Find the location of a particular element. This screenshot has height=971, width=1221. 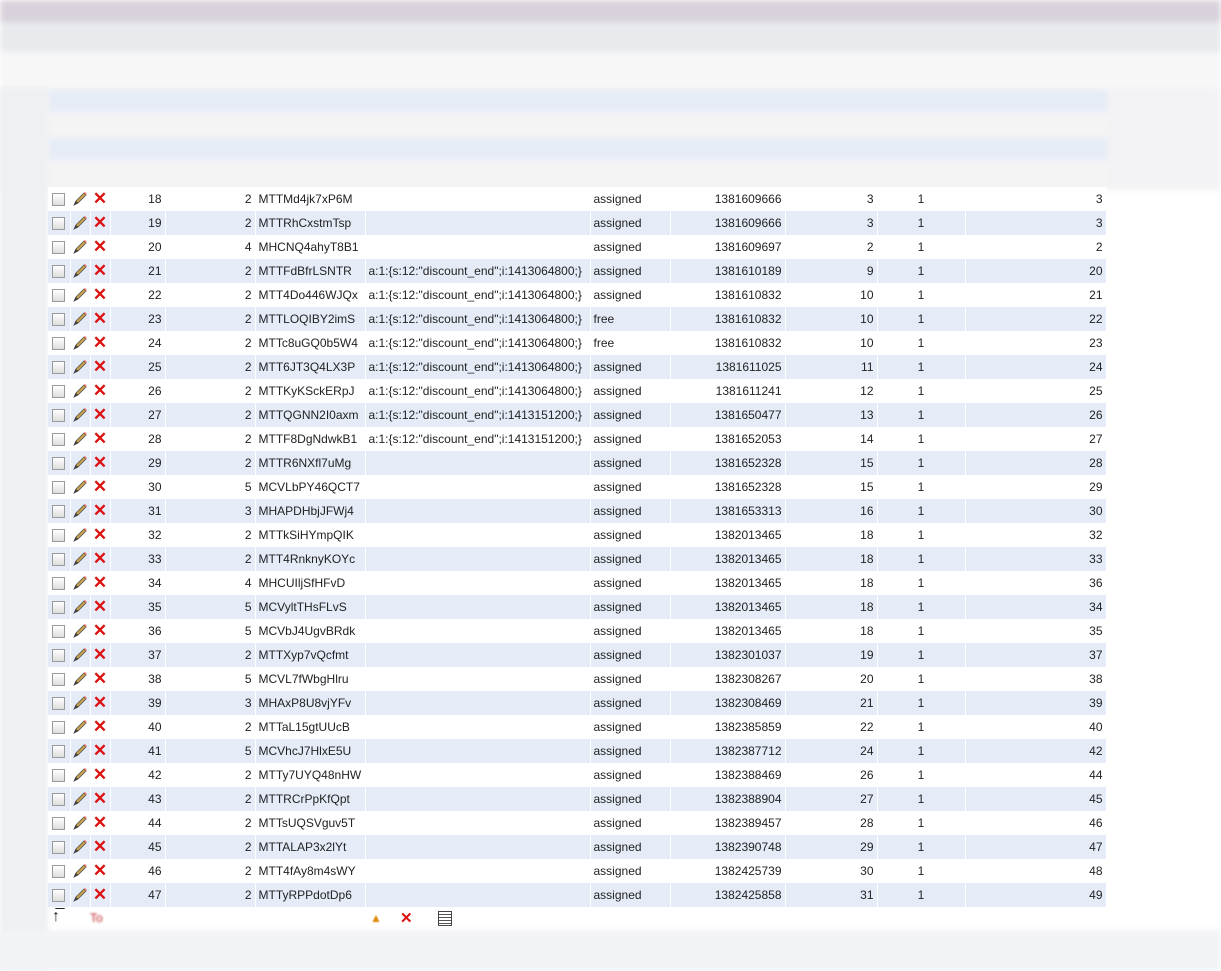

check-all-arrow-icon: ↑̅ is located at coordinates (56, 917).